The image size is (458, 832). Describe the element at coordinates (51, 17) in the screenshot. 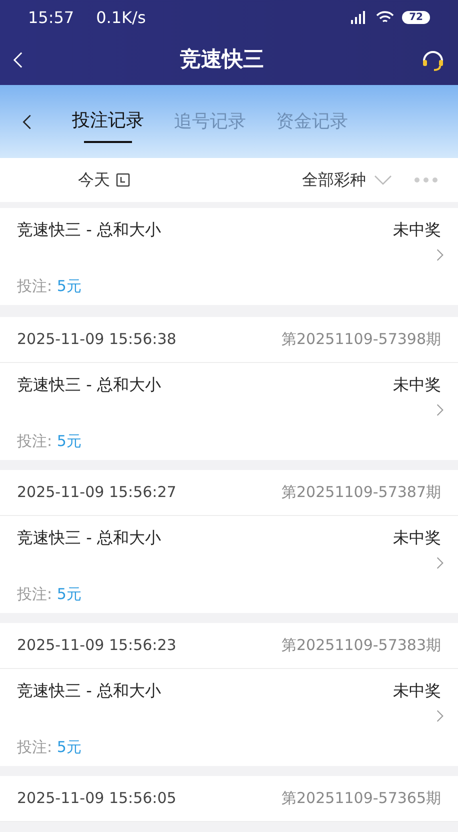

I see `status-time: 15:57` at that location.